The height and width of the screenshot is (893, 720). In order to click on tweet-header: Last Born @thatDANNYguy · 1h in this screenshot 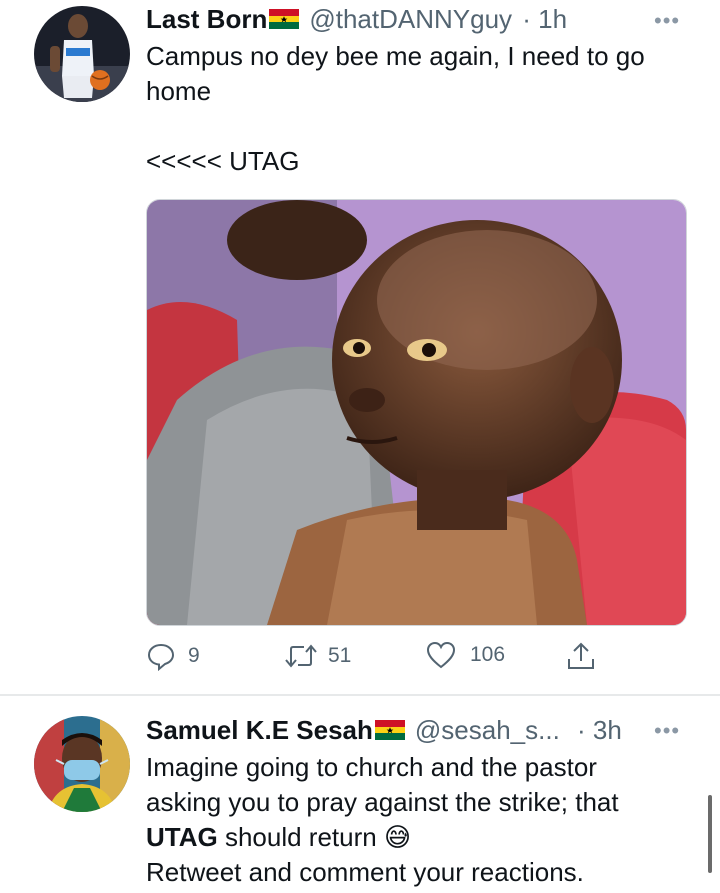, I will do `click(356, 19)`.